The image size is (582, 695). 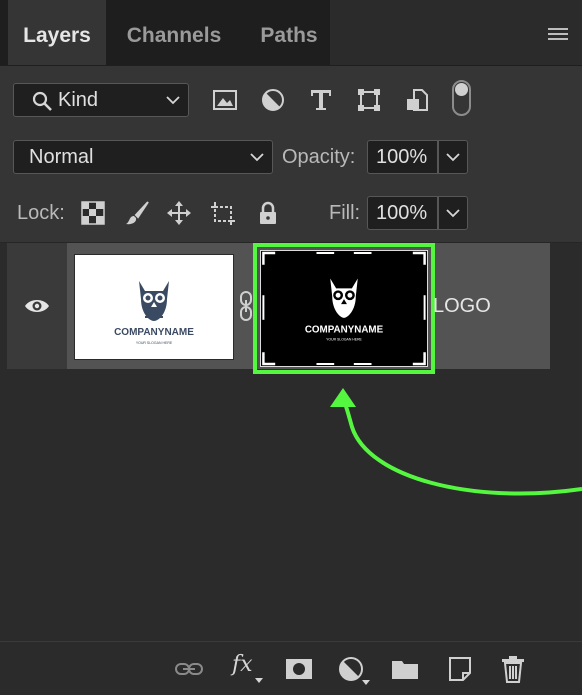 What do you see at coordinates (174, 32) in the screenshot?
I see `tab-channels: Channels` at bounding box center [174, 32].